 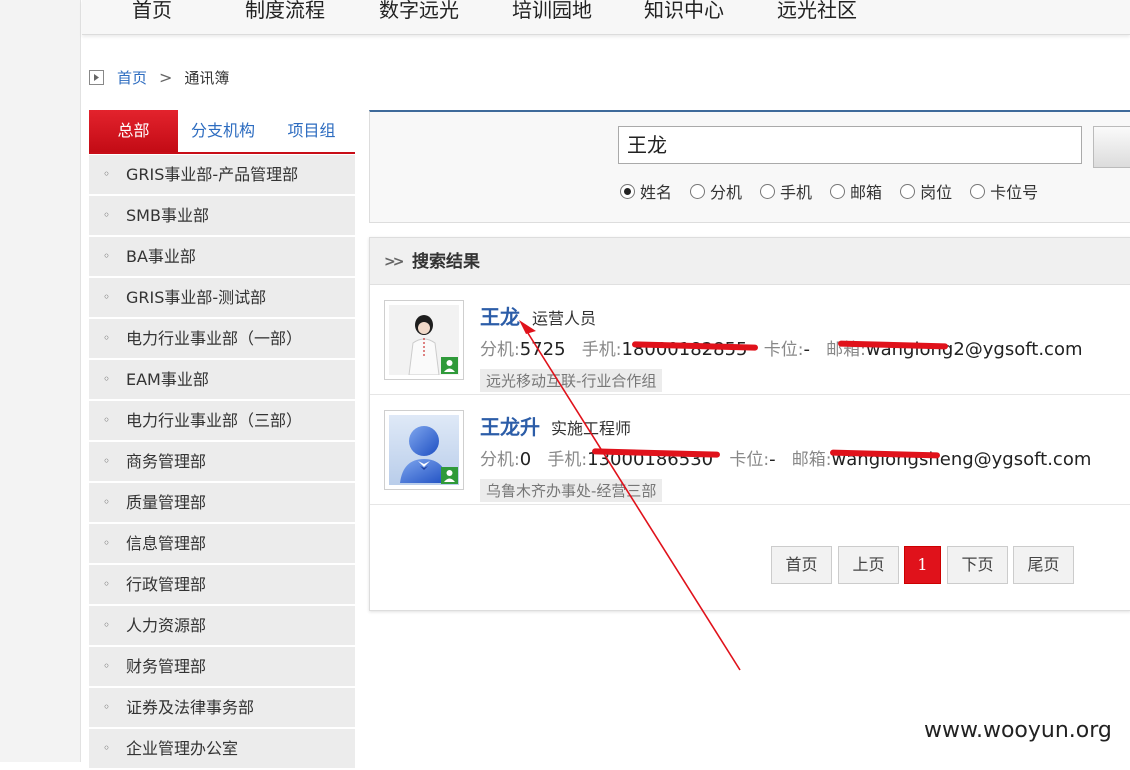 I want to click on department-label: 行政管理部, so click(x=166, y=584).